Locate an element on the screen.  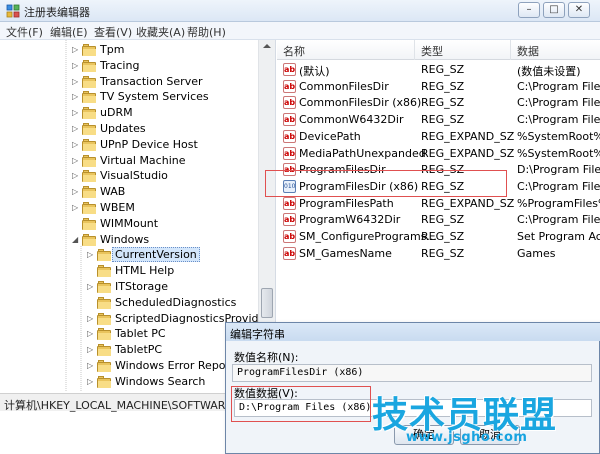
dialog-title: 编辑字符串 is located at coordinates (257, 334).